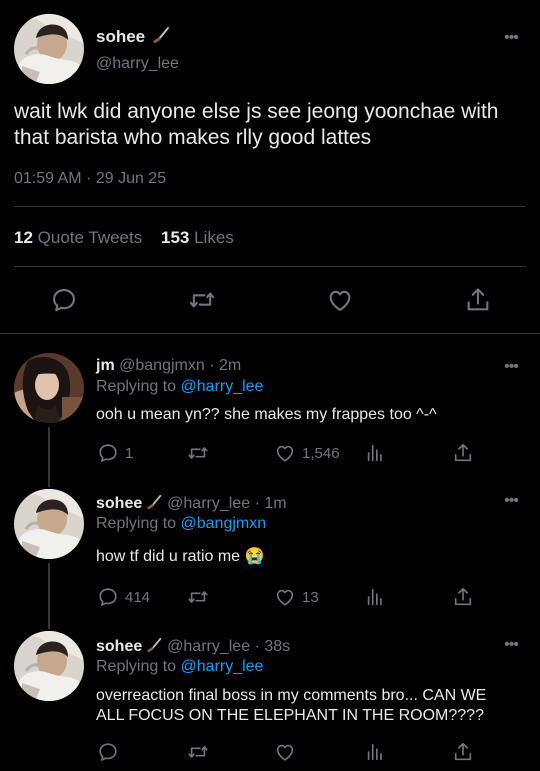 The image size is (540, 771). I want to click on reply-button: 414, so click(123, 597).